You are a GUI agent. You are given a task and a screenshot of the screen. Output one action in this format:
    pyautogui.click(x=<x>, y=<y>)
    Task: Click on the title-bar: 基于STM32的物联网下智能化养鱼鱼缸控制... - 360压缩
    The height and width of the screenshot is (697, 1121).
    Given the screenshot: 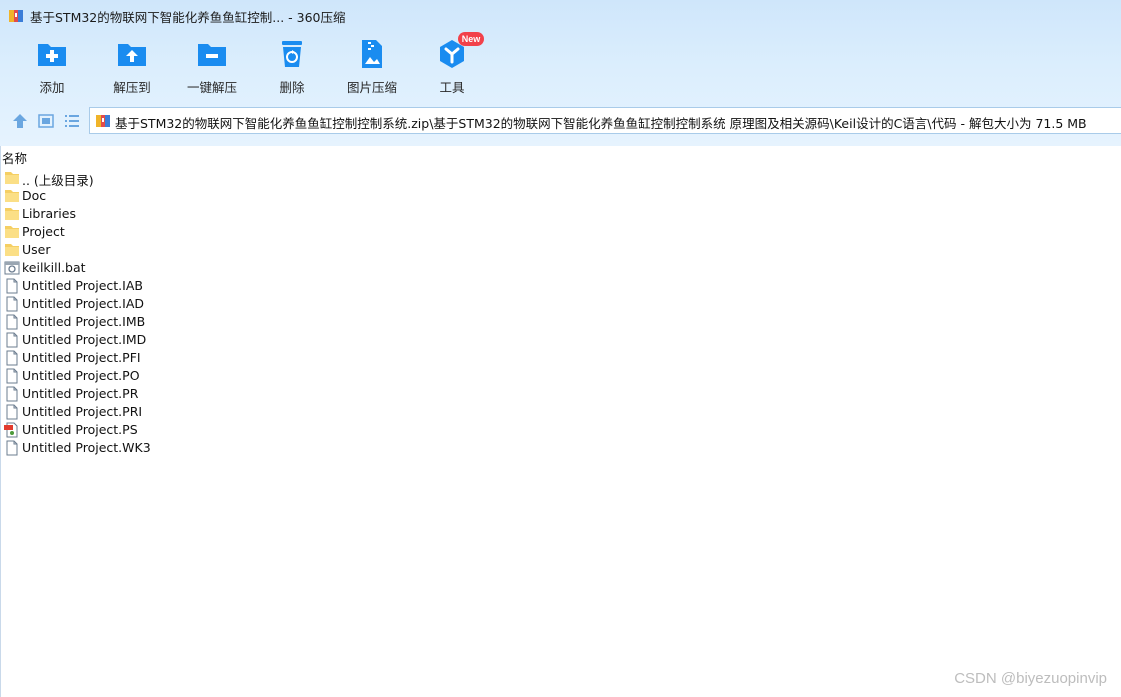 What is the action you would take?
    pyautogui.click(x=560, y=16)
    